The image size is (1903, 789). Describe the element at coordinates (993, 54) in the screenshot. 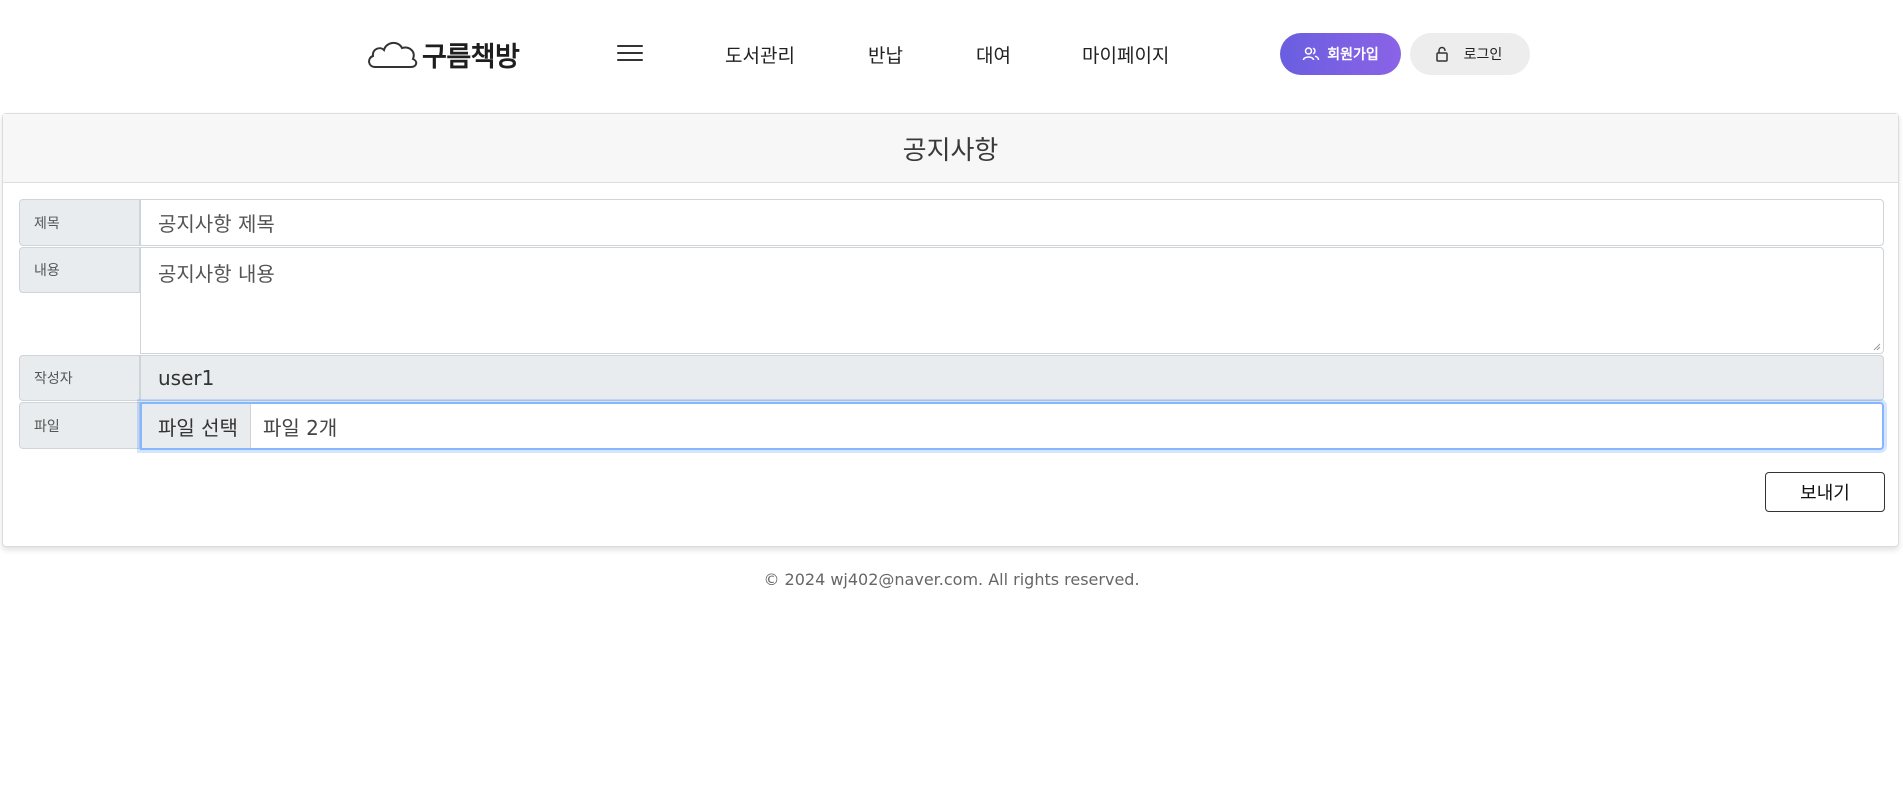

I see `nav-rental: 대여` at that location.